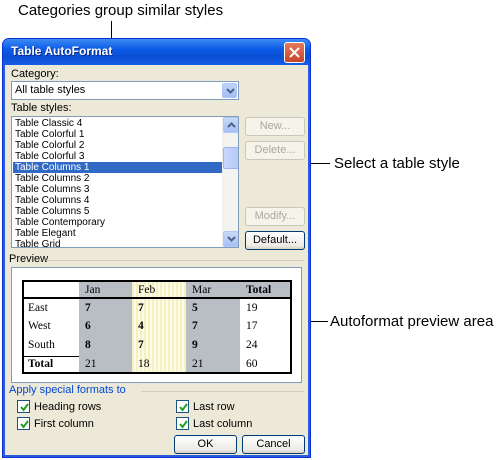 This screenshot has width=500, height=460. I want to click on list-item: Table Columns 4, so click(117, 200).